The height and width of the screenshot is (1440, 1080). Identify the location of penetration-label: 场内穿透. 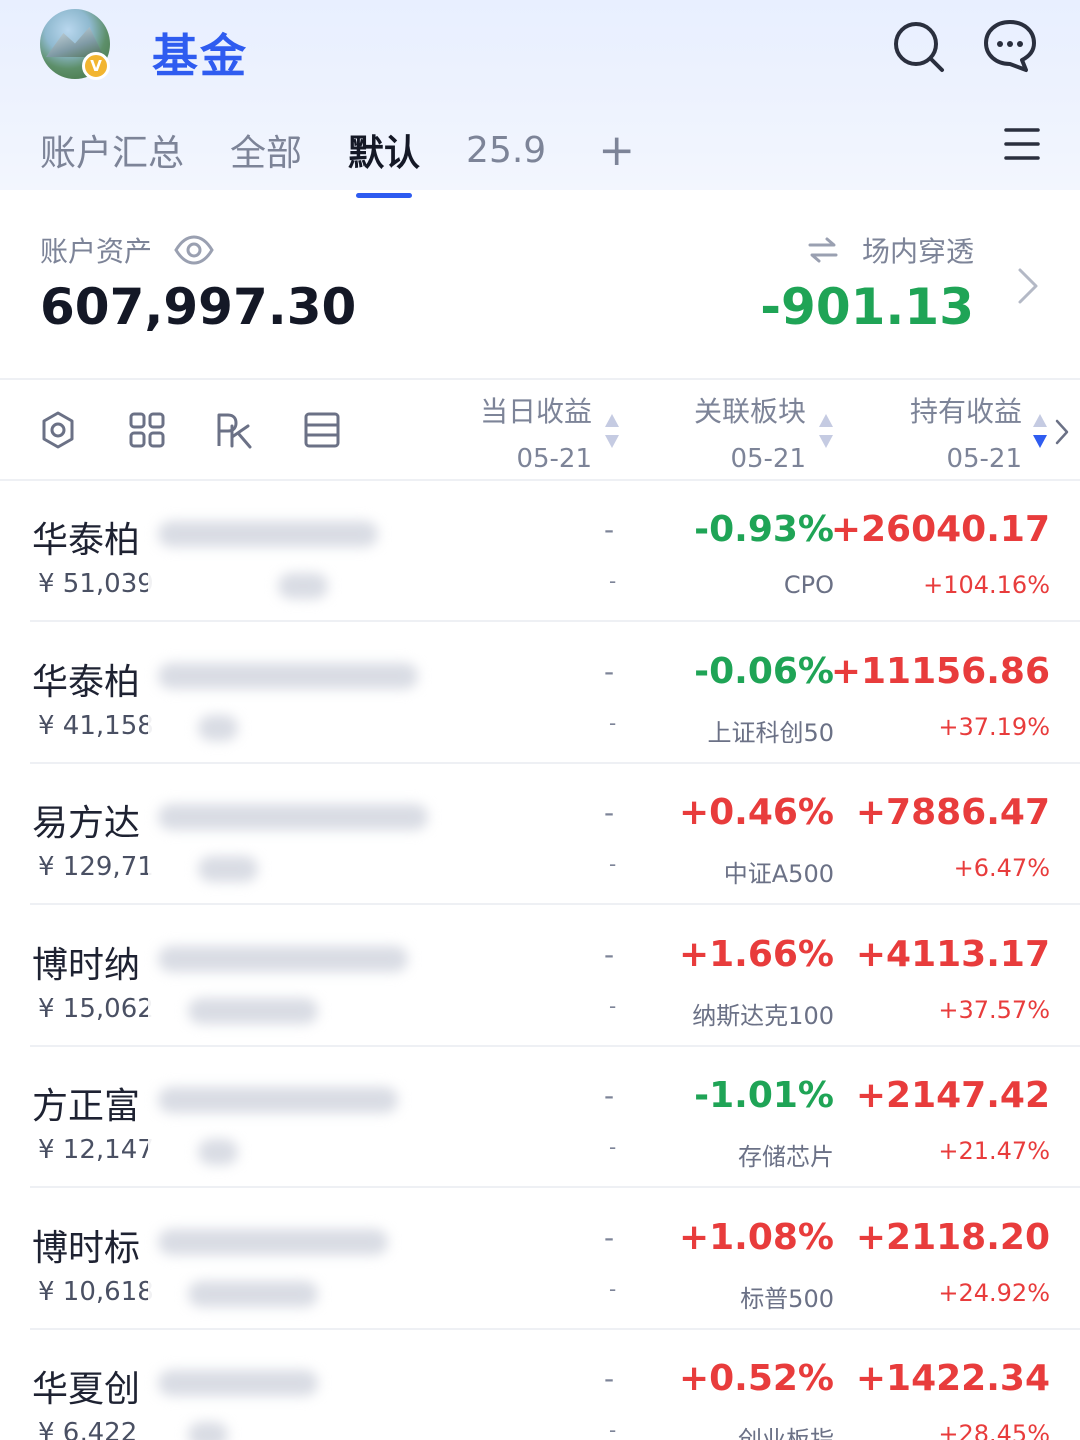
(917, 251).